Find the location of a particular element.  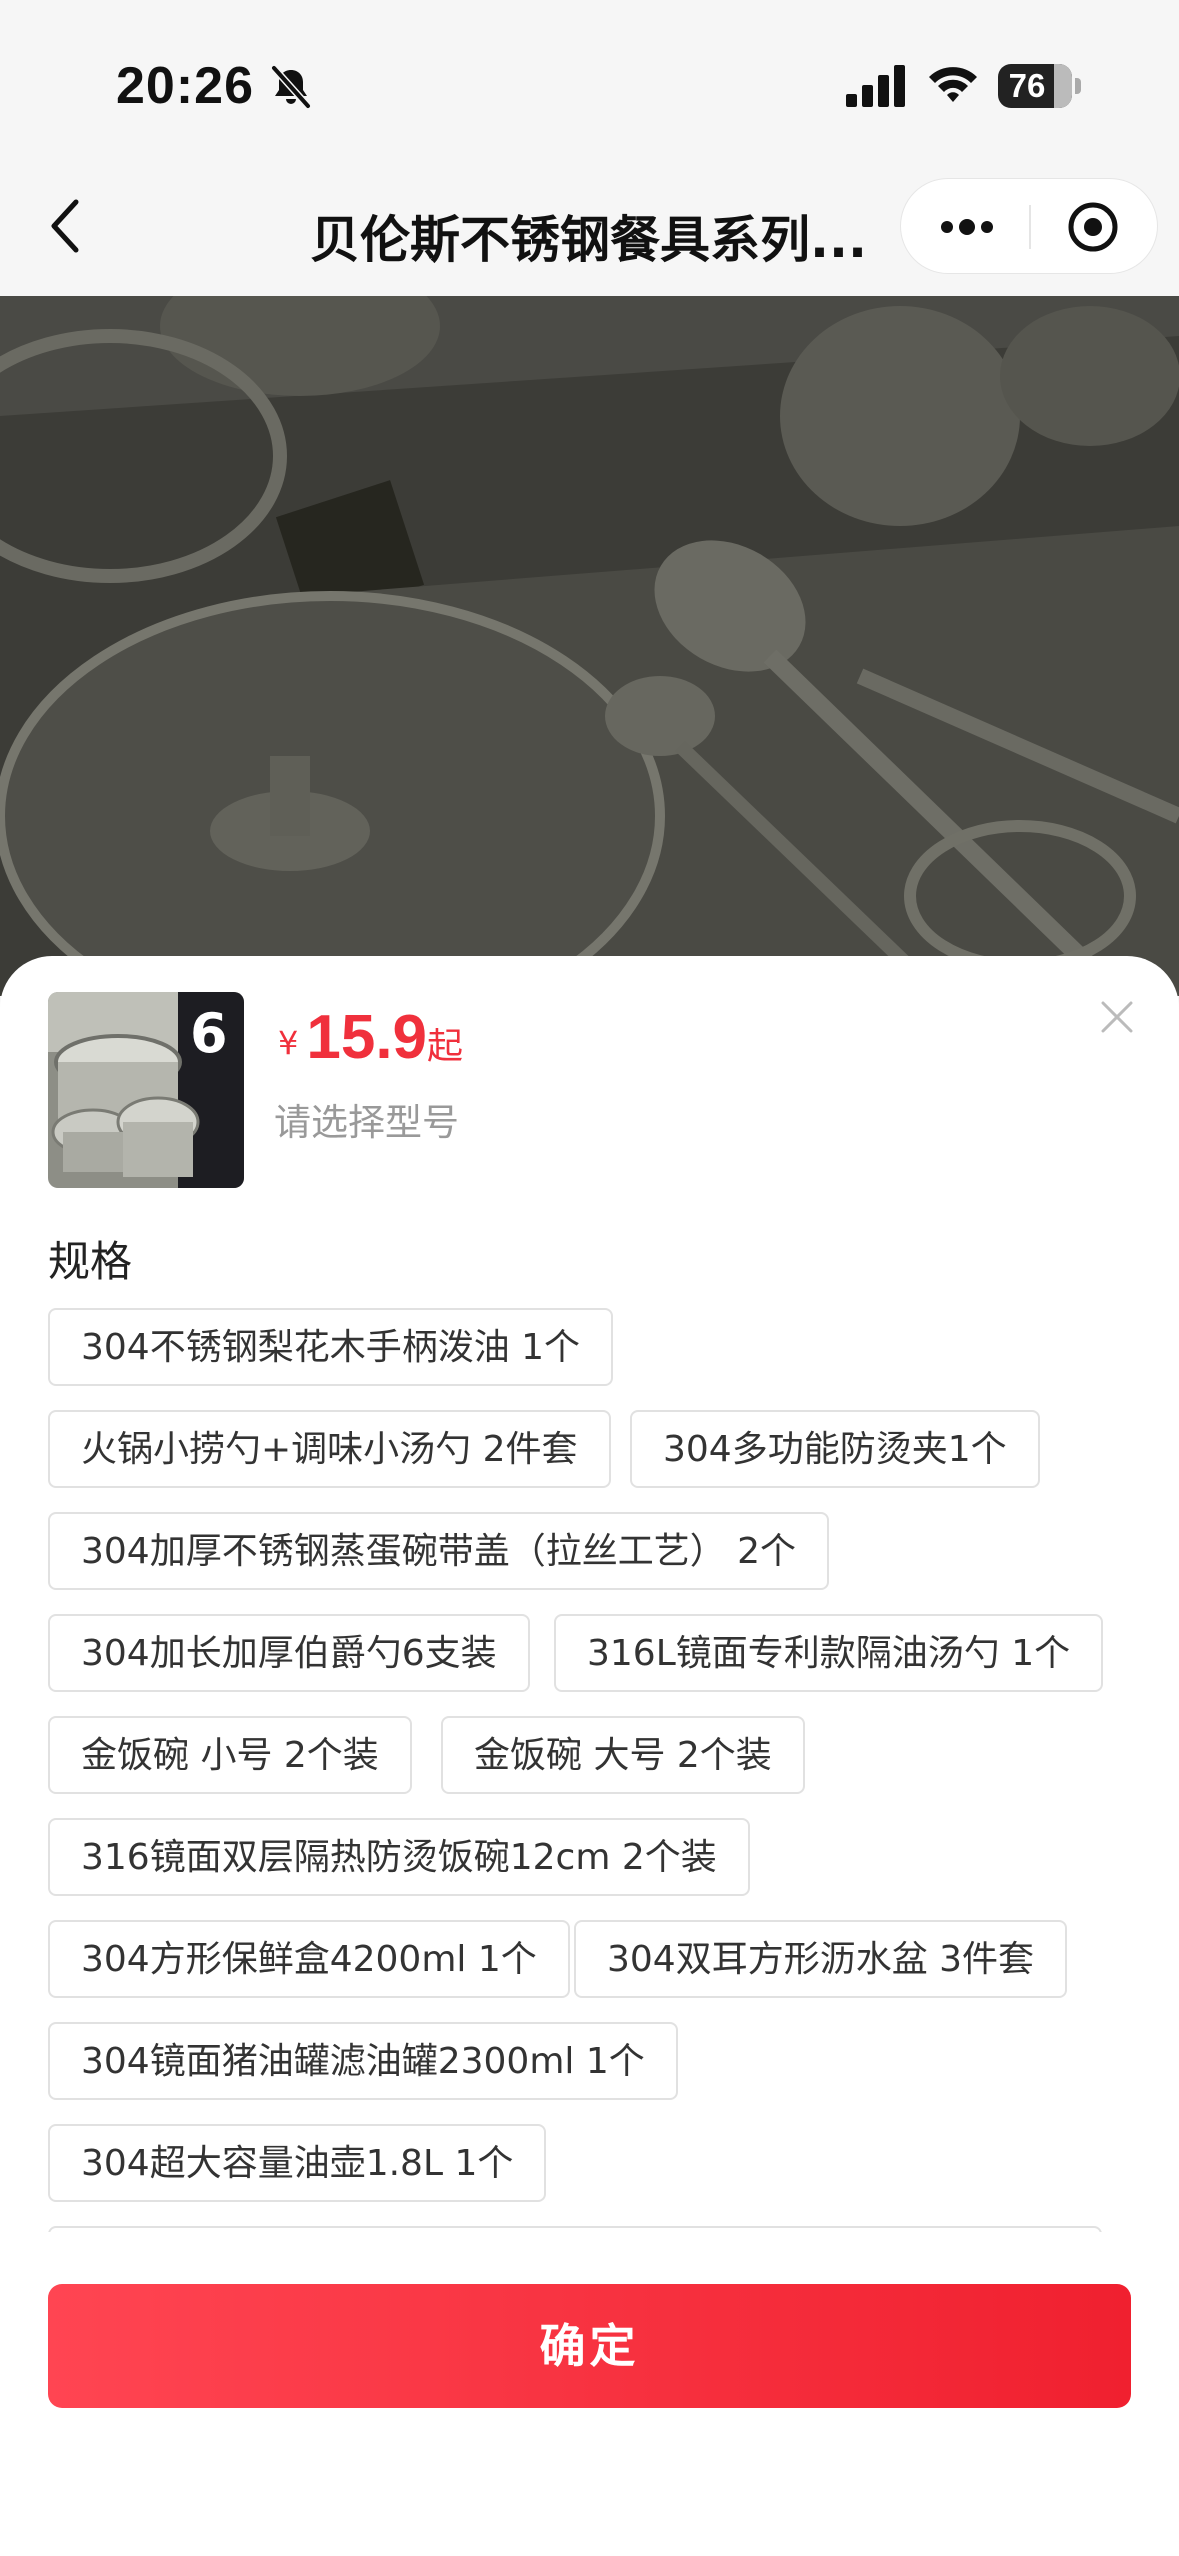

capsule-divider is located at coordinates (1030, 227).